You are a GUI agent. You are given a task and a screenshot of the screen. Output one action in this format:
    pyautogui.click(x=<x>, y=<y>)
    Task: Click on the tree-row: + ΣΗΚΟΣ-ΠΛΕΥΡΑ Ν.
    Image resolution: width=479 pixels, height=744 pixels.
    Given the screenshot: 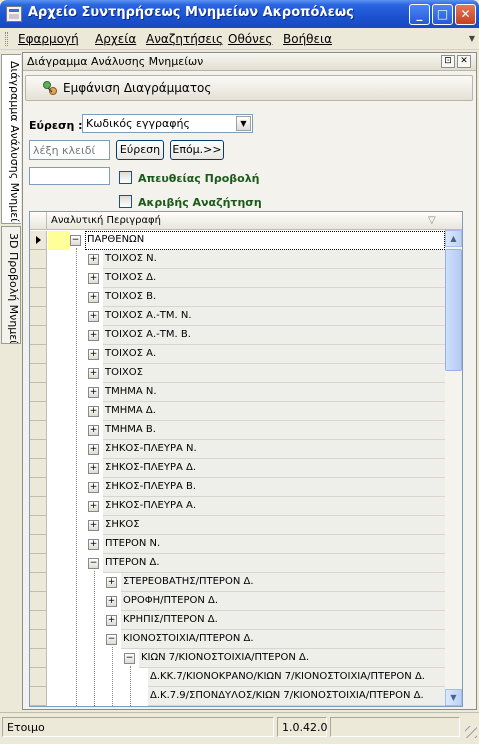 What is the action you would take?
    pyautogui.click(x=237, y=449)
    